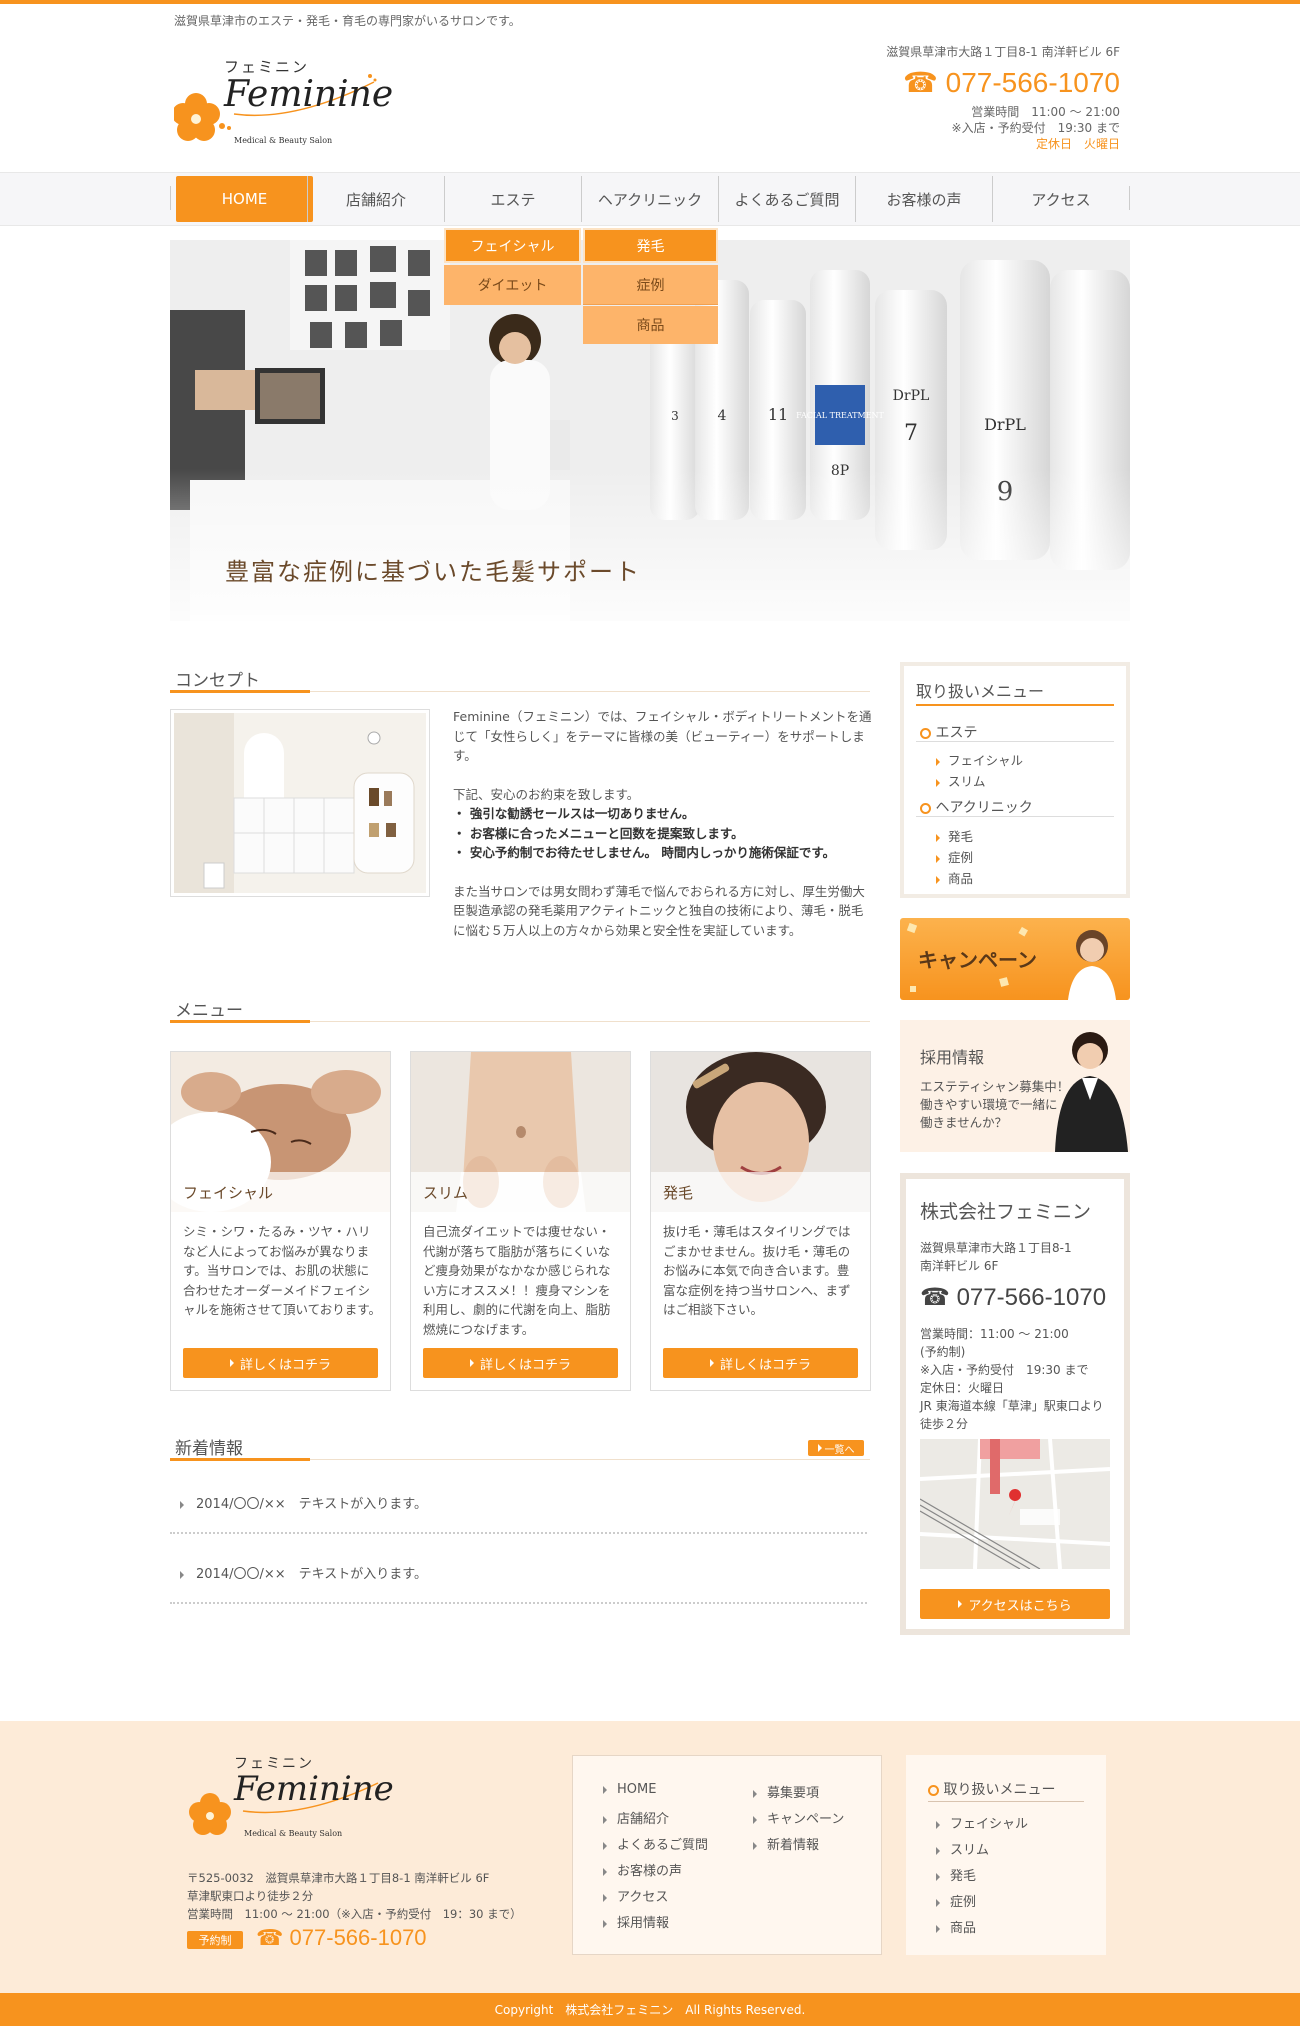 Image resolution: width=1300 pixels, height=2026 pixels. I want to click on sidebar-link-slim: スリム, so click(961, 780).